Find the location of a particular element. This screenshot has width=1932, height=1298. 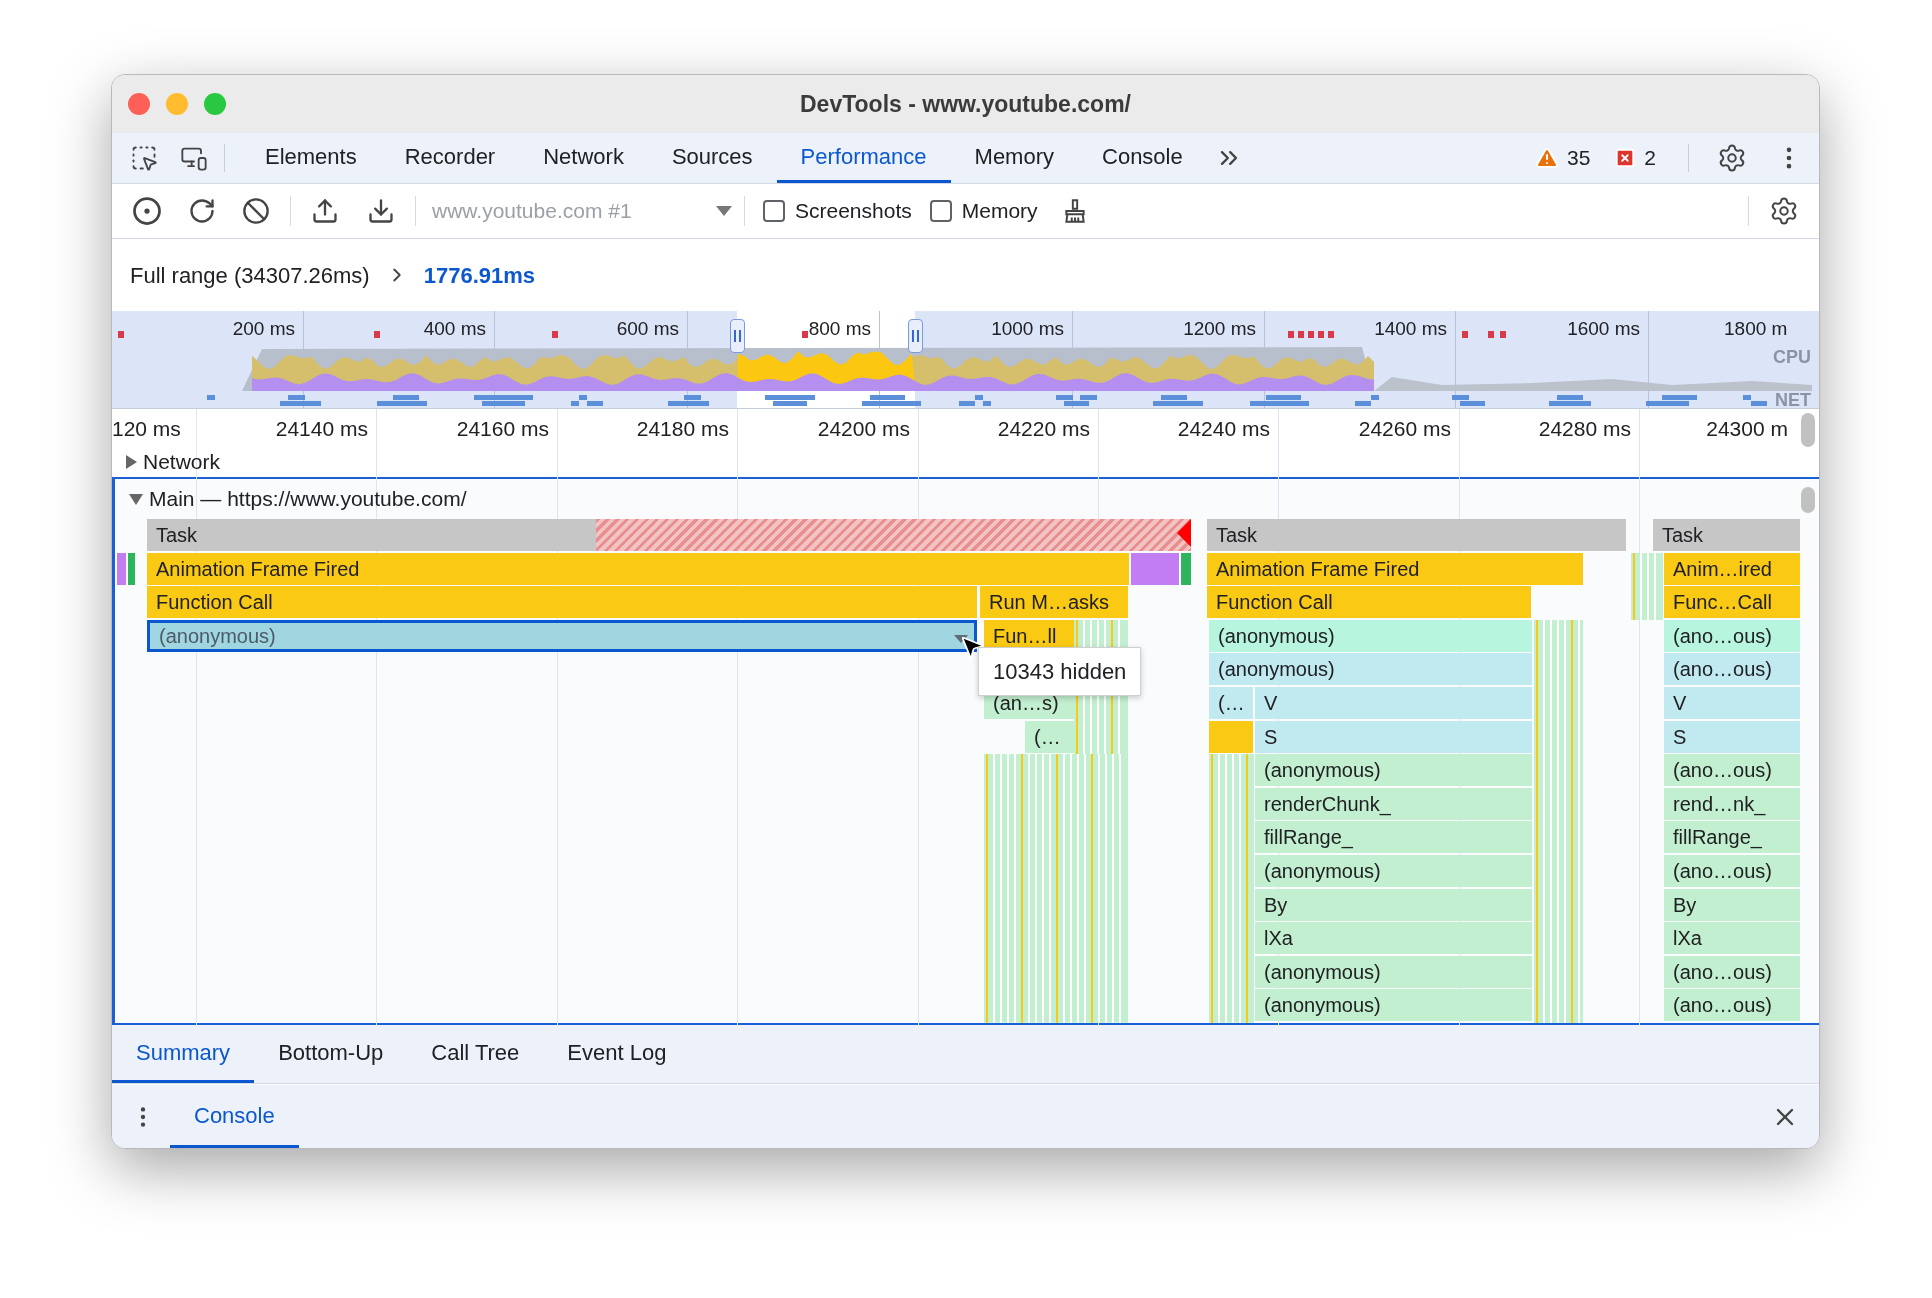

overview-time-label: 1800 m is located at coordinates (1756, 329).